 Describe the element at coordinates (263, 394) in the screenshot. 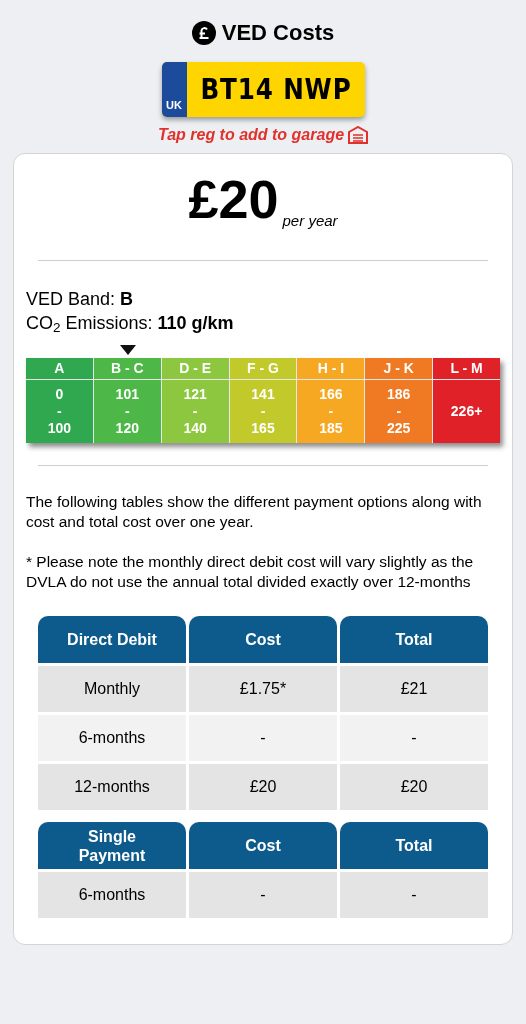

I see `band-low: 141` at that location.